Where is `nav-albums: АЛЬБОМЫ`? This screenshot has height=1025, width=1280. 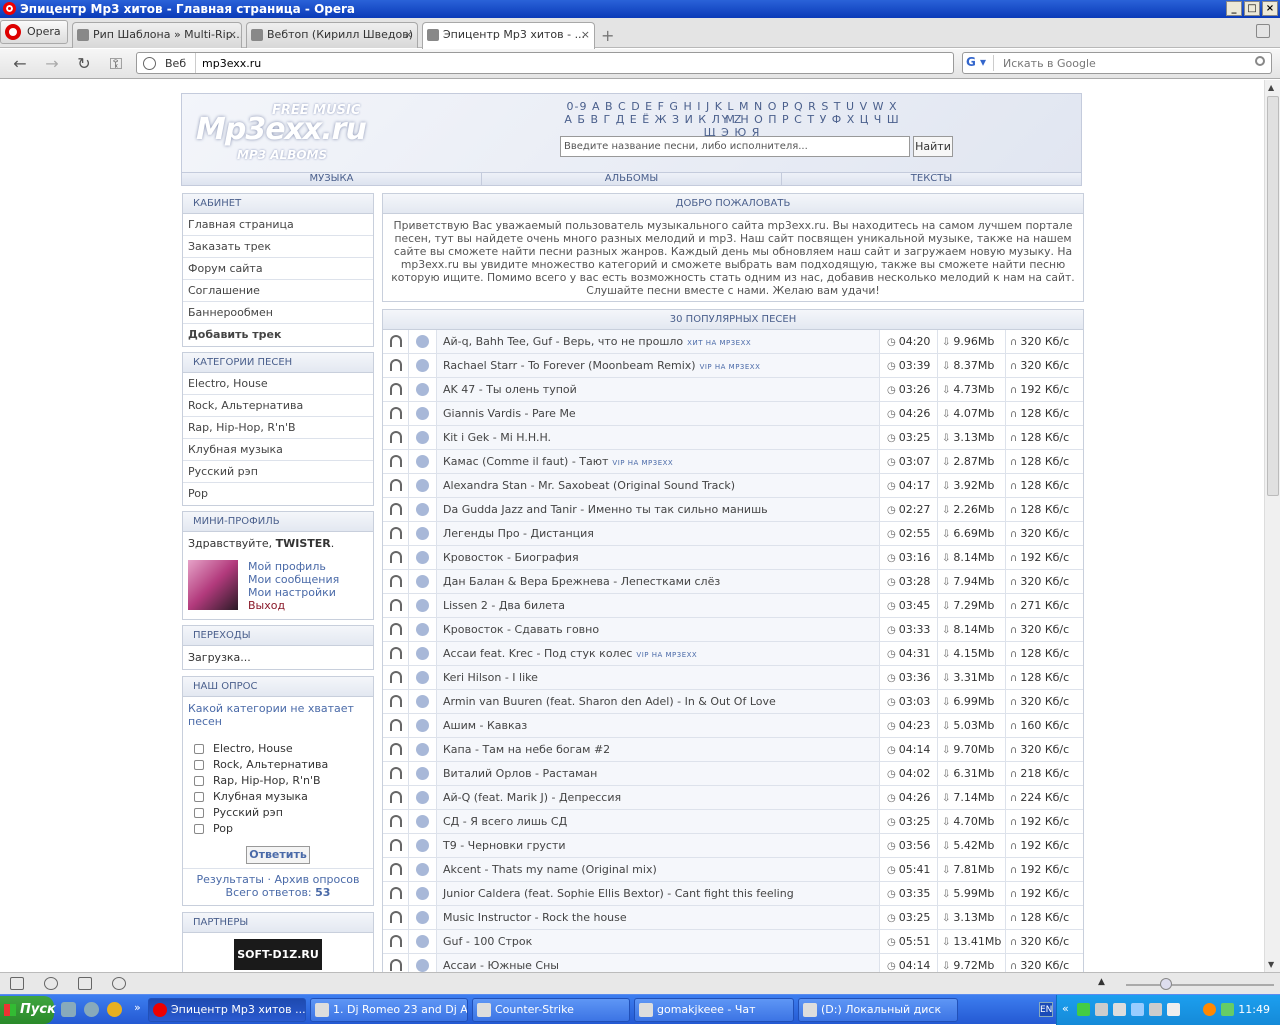
nav-albums: АЛЬБОМЫ is located at coordinates (632, 179).